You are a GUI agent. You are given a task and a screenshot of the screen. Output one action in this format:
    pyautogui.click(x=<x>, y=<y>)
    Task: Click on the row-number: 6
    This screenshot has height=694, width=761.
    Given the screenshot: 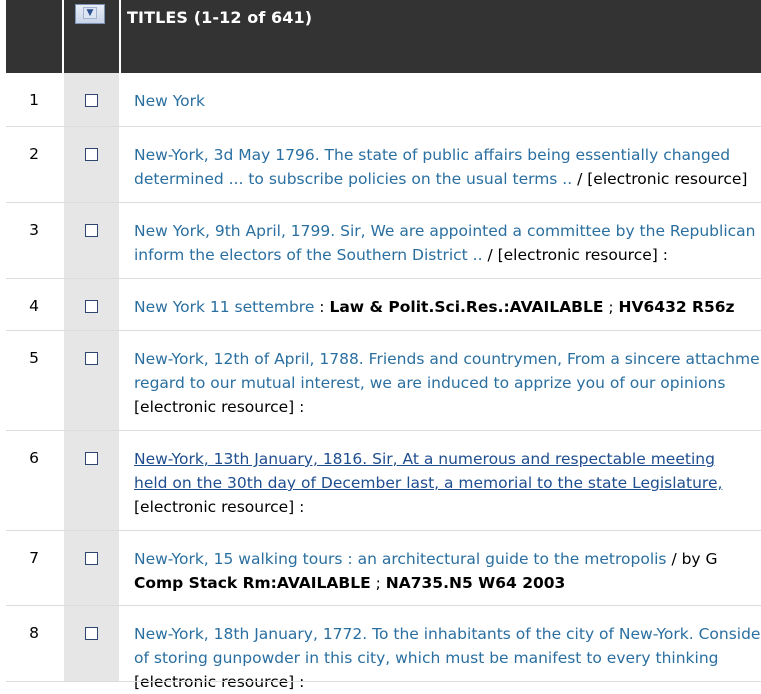 What is the action you would take?
    pyautogui.click(x=34, y=458)
    